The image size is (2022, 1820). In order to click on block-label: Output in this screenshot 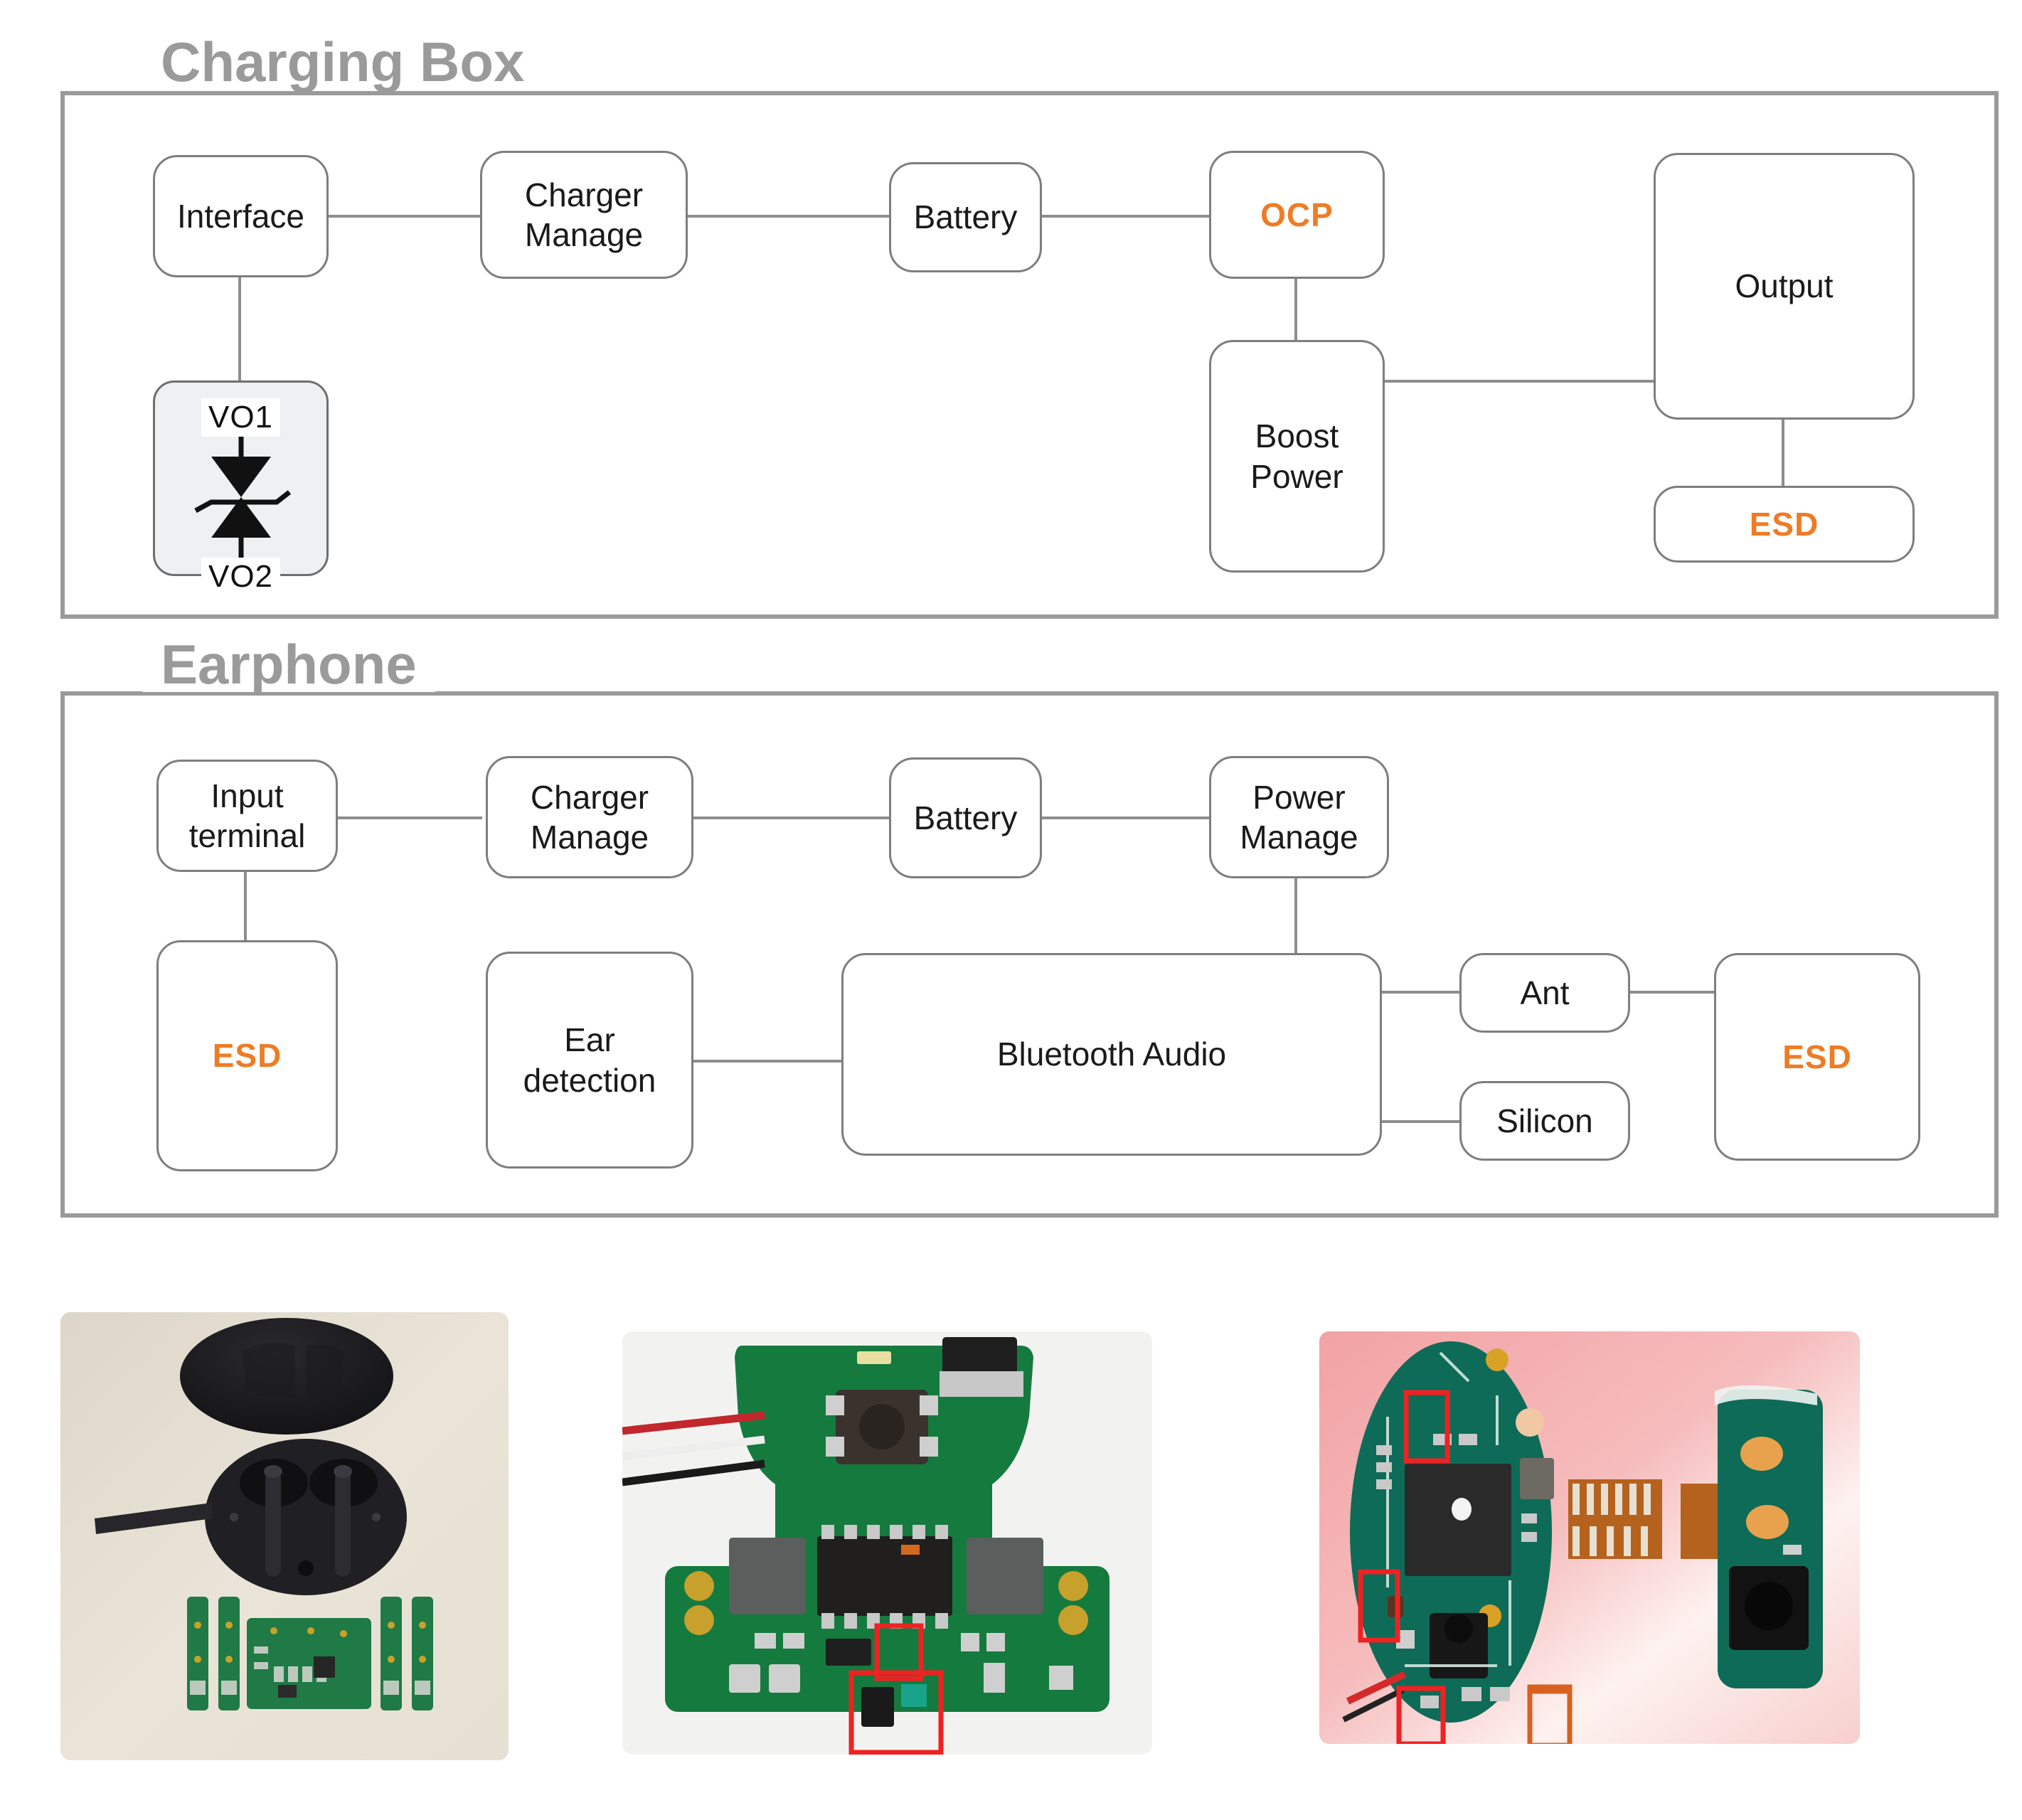, I will do `click(1785, 286)`.